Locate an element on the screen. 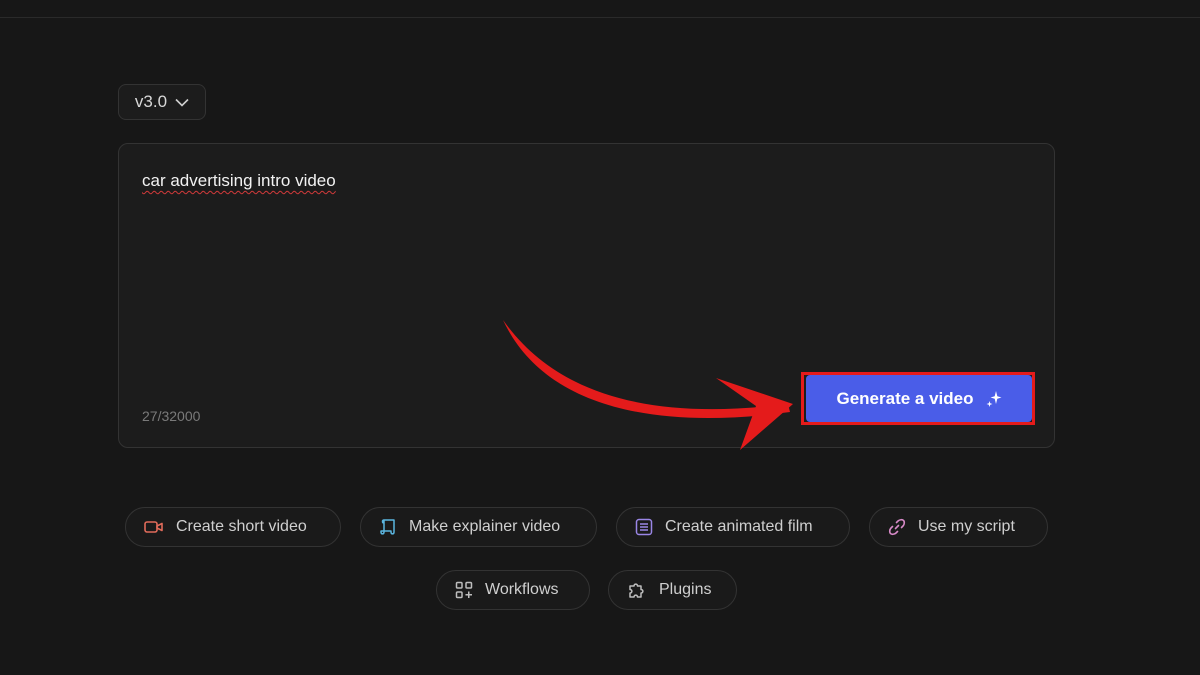 The width and height of the screenshot is (1200, 675). link-icon is located at coordinates (897, 527).